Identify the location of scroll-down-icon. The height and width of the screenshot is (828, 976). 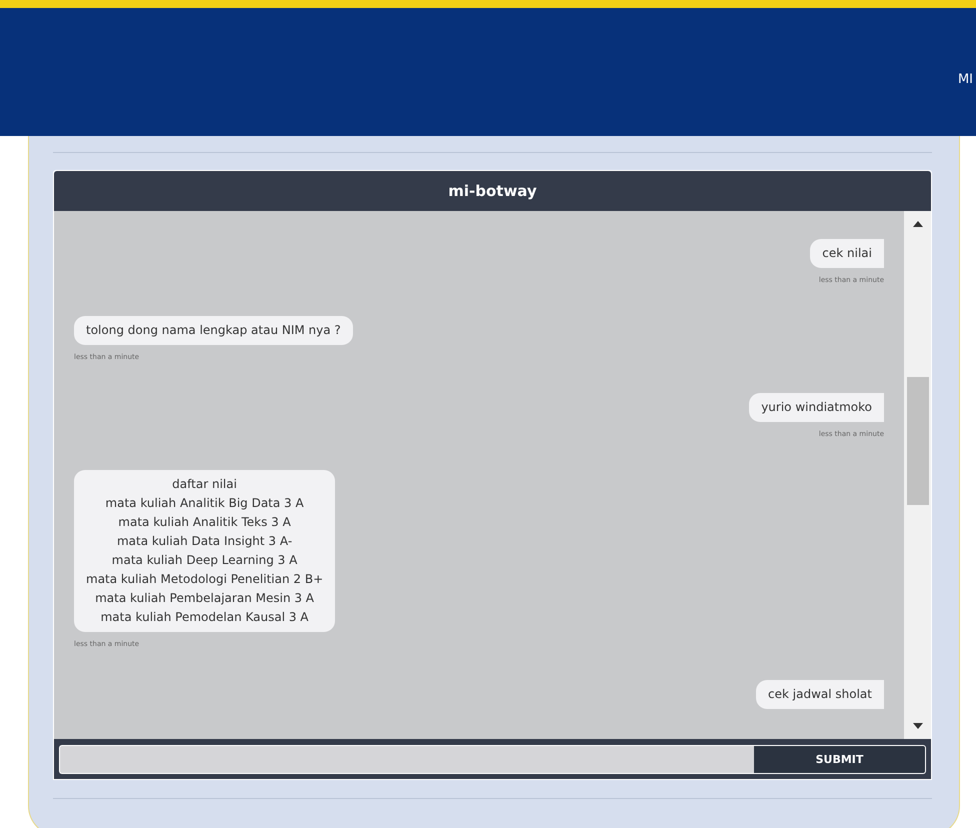
(917, 726).